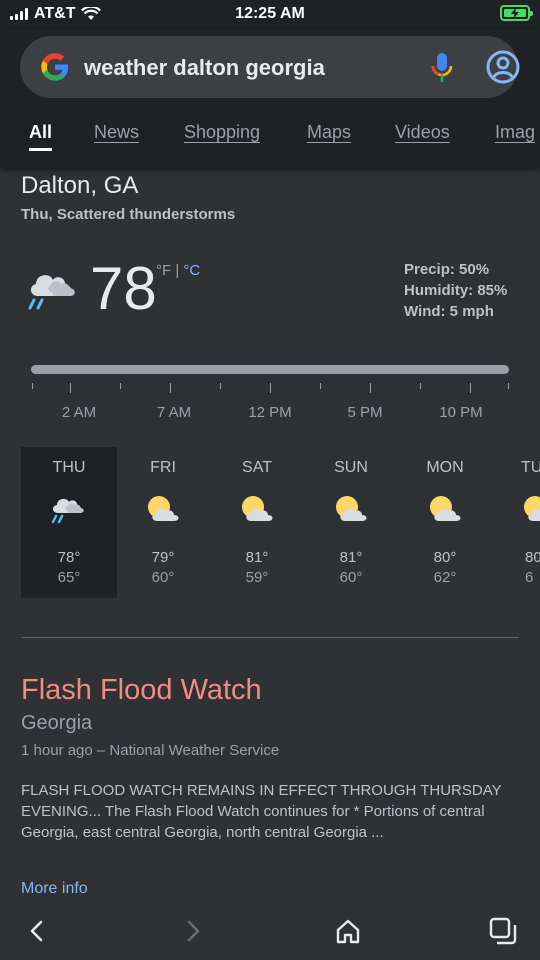 The image size is (540, 960). Describe the element at coordinates (515, 132) in the screenshot. I see `tab-images: Imag` at that location.